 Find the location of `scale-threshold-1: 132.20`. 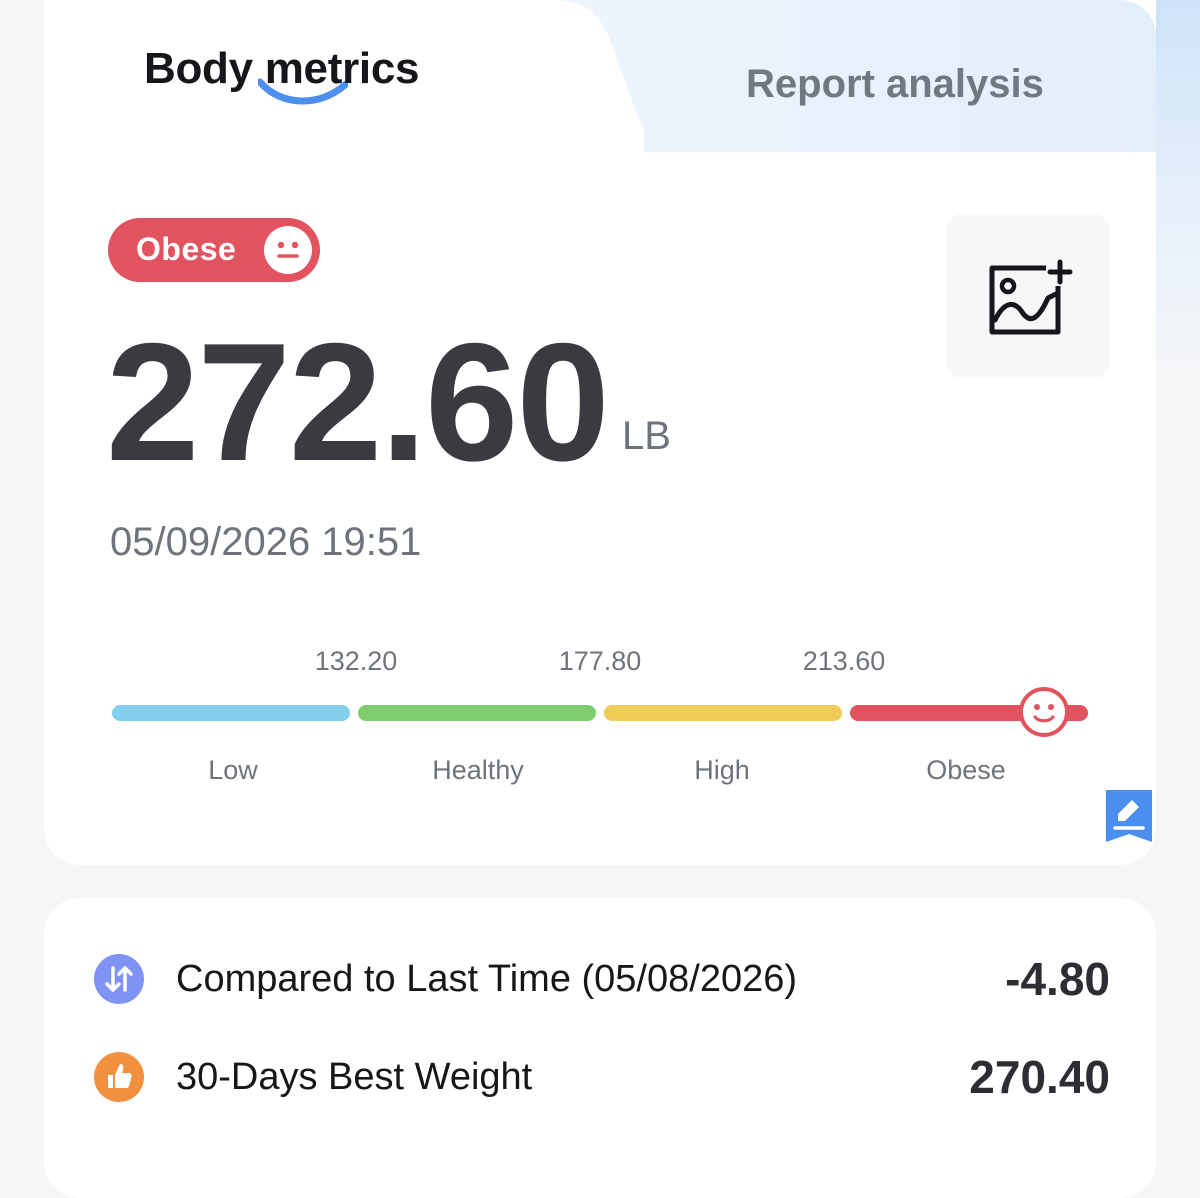

scale-threshold-1: 132.20 is located at coordinates (356, 661).